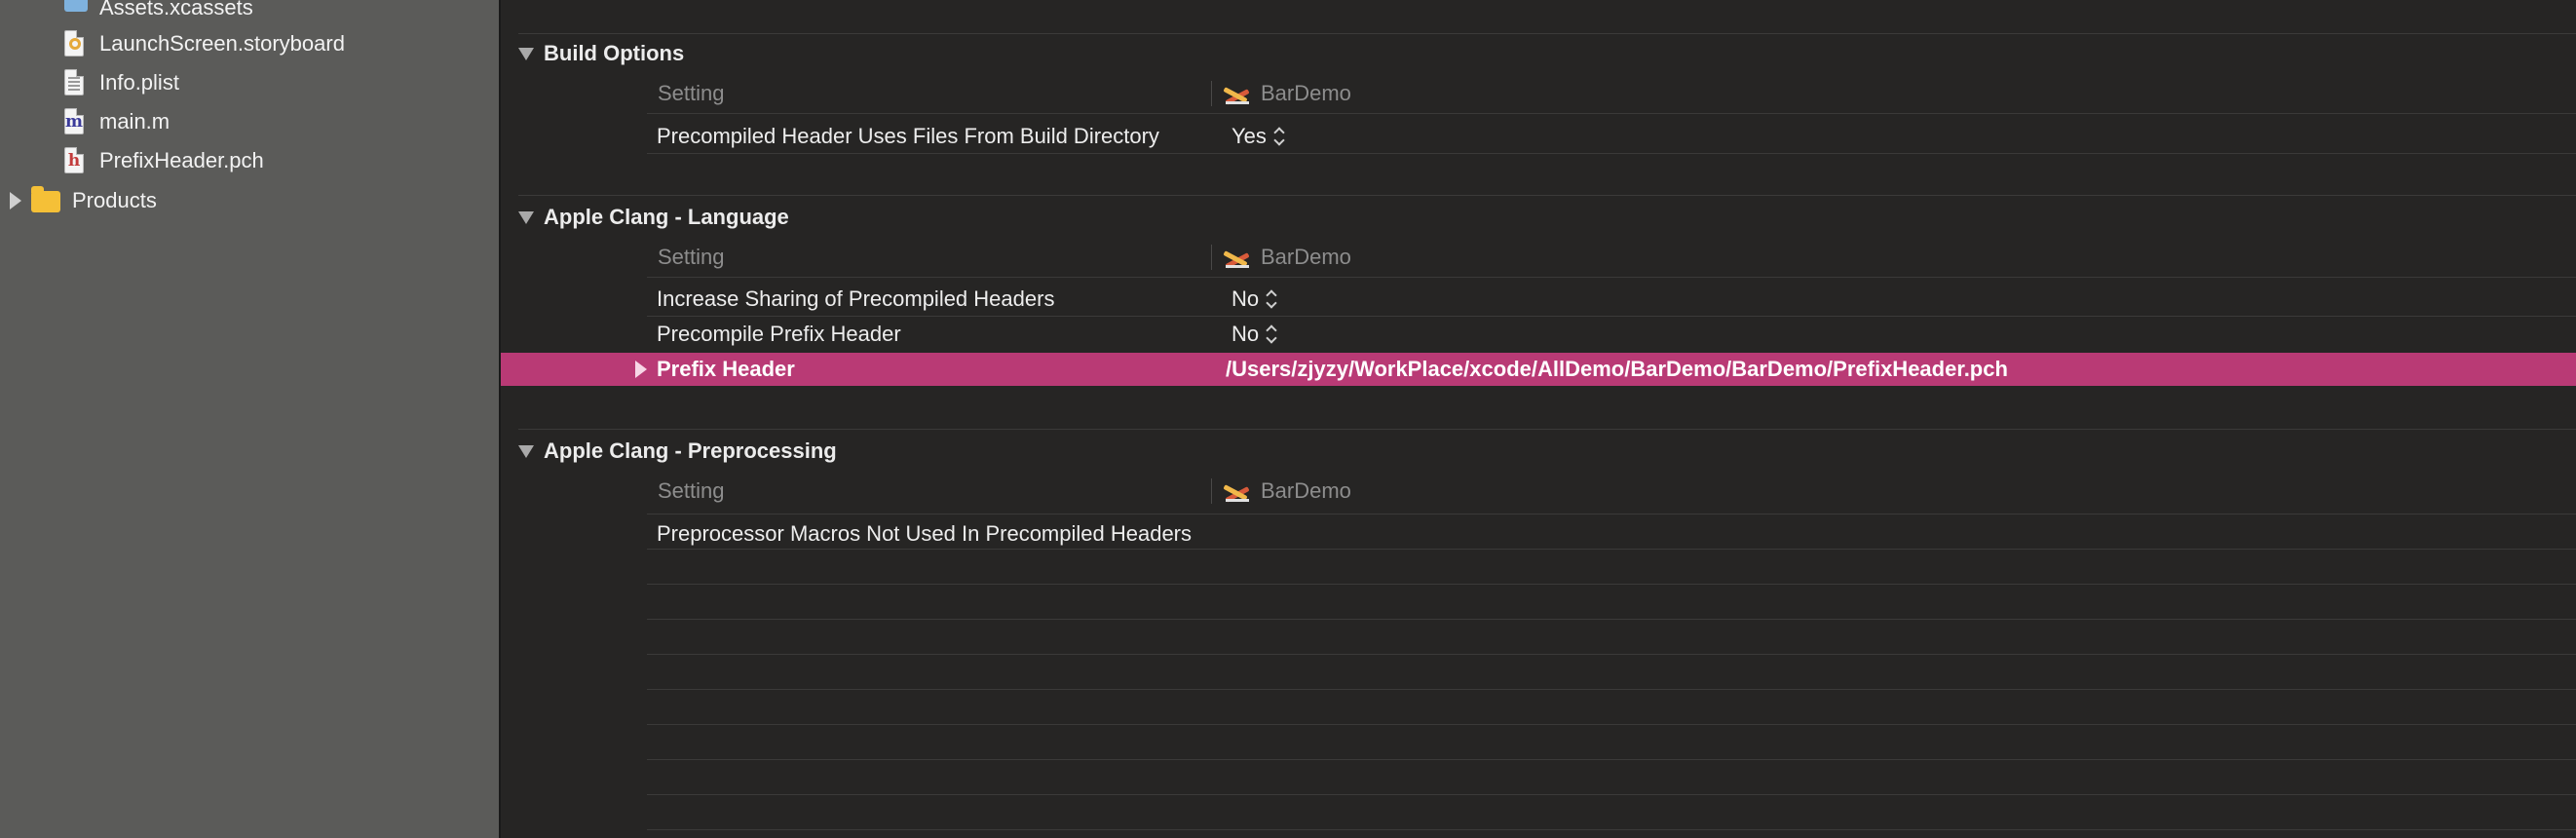 This screenshot has height=838, width=2576. I want to click on nav-item-prefixheader: h PrefixHeader.pch, so click(163, 160).